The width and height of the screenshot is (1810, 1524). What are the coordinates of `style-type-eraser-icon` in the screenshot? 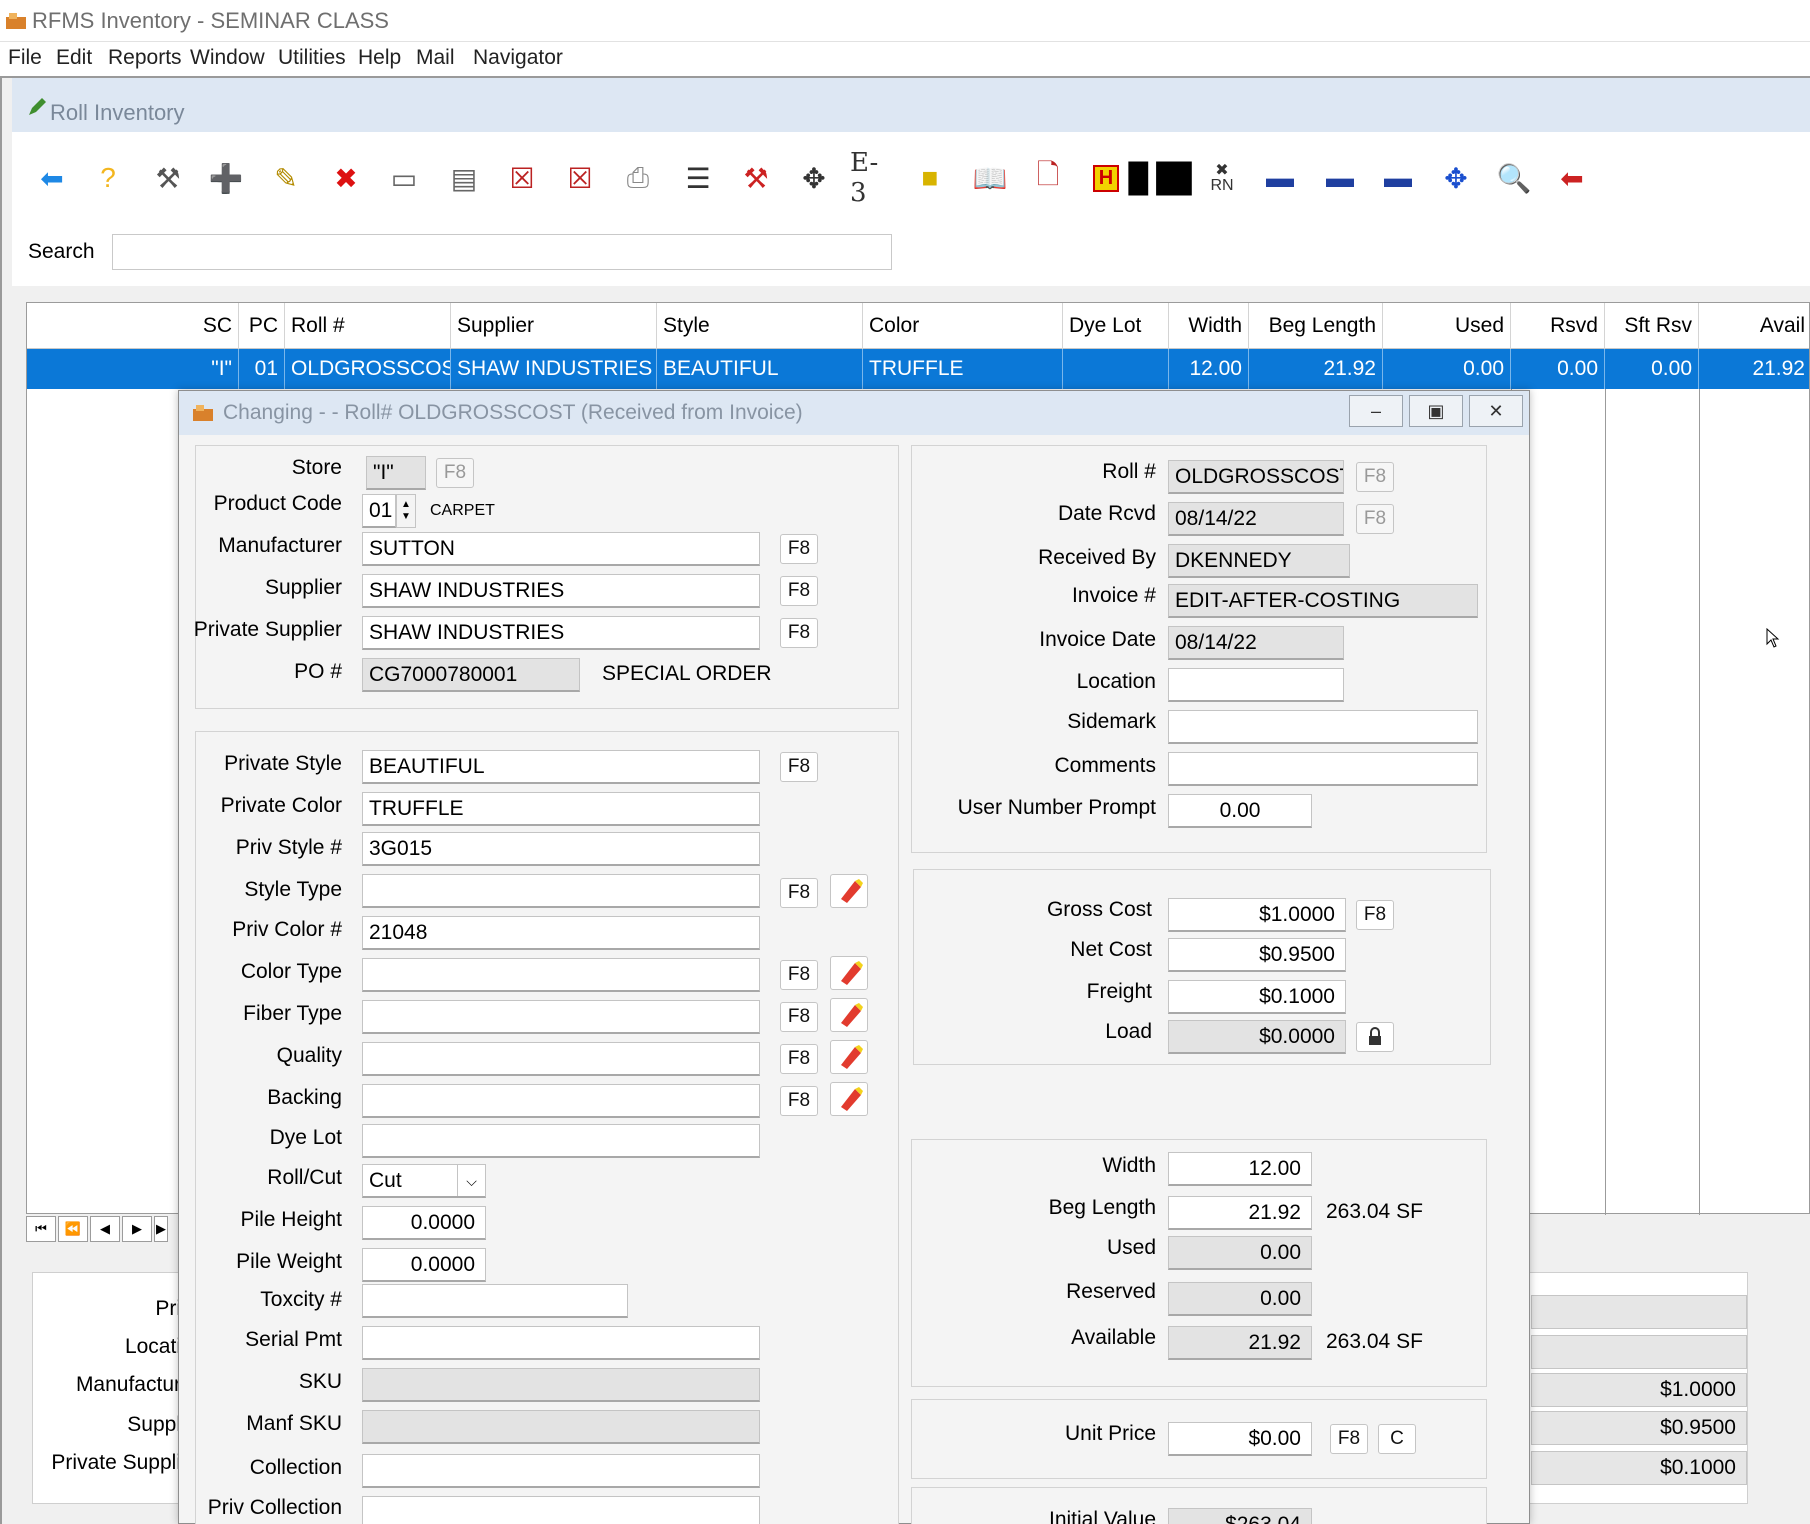 It's located at (849, 891).